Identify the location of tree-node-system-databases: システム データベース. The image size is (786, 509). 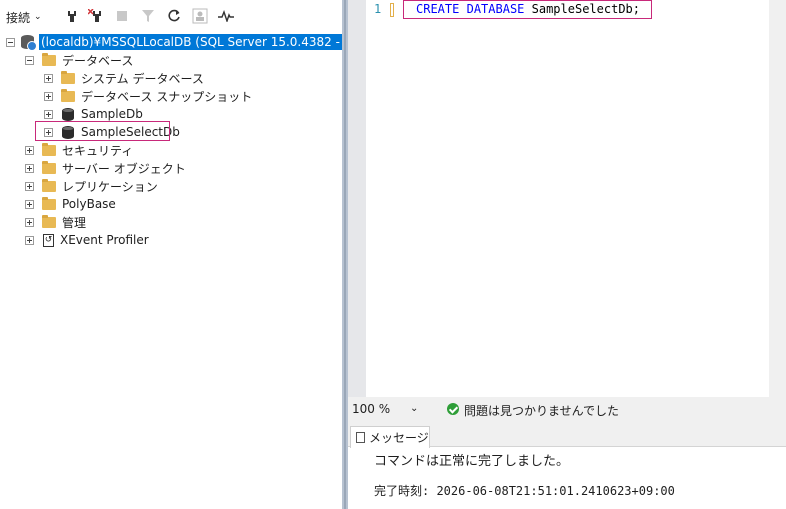
(124, 78).